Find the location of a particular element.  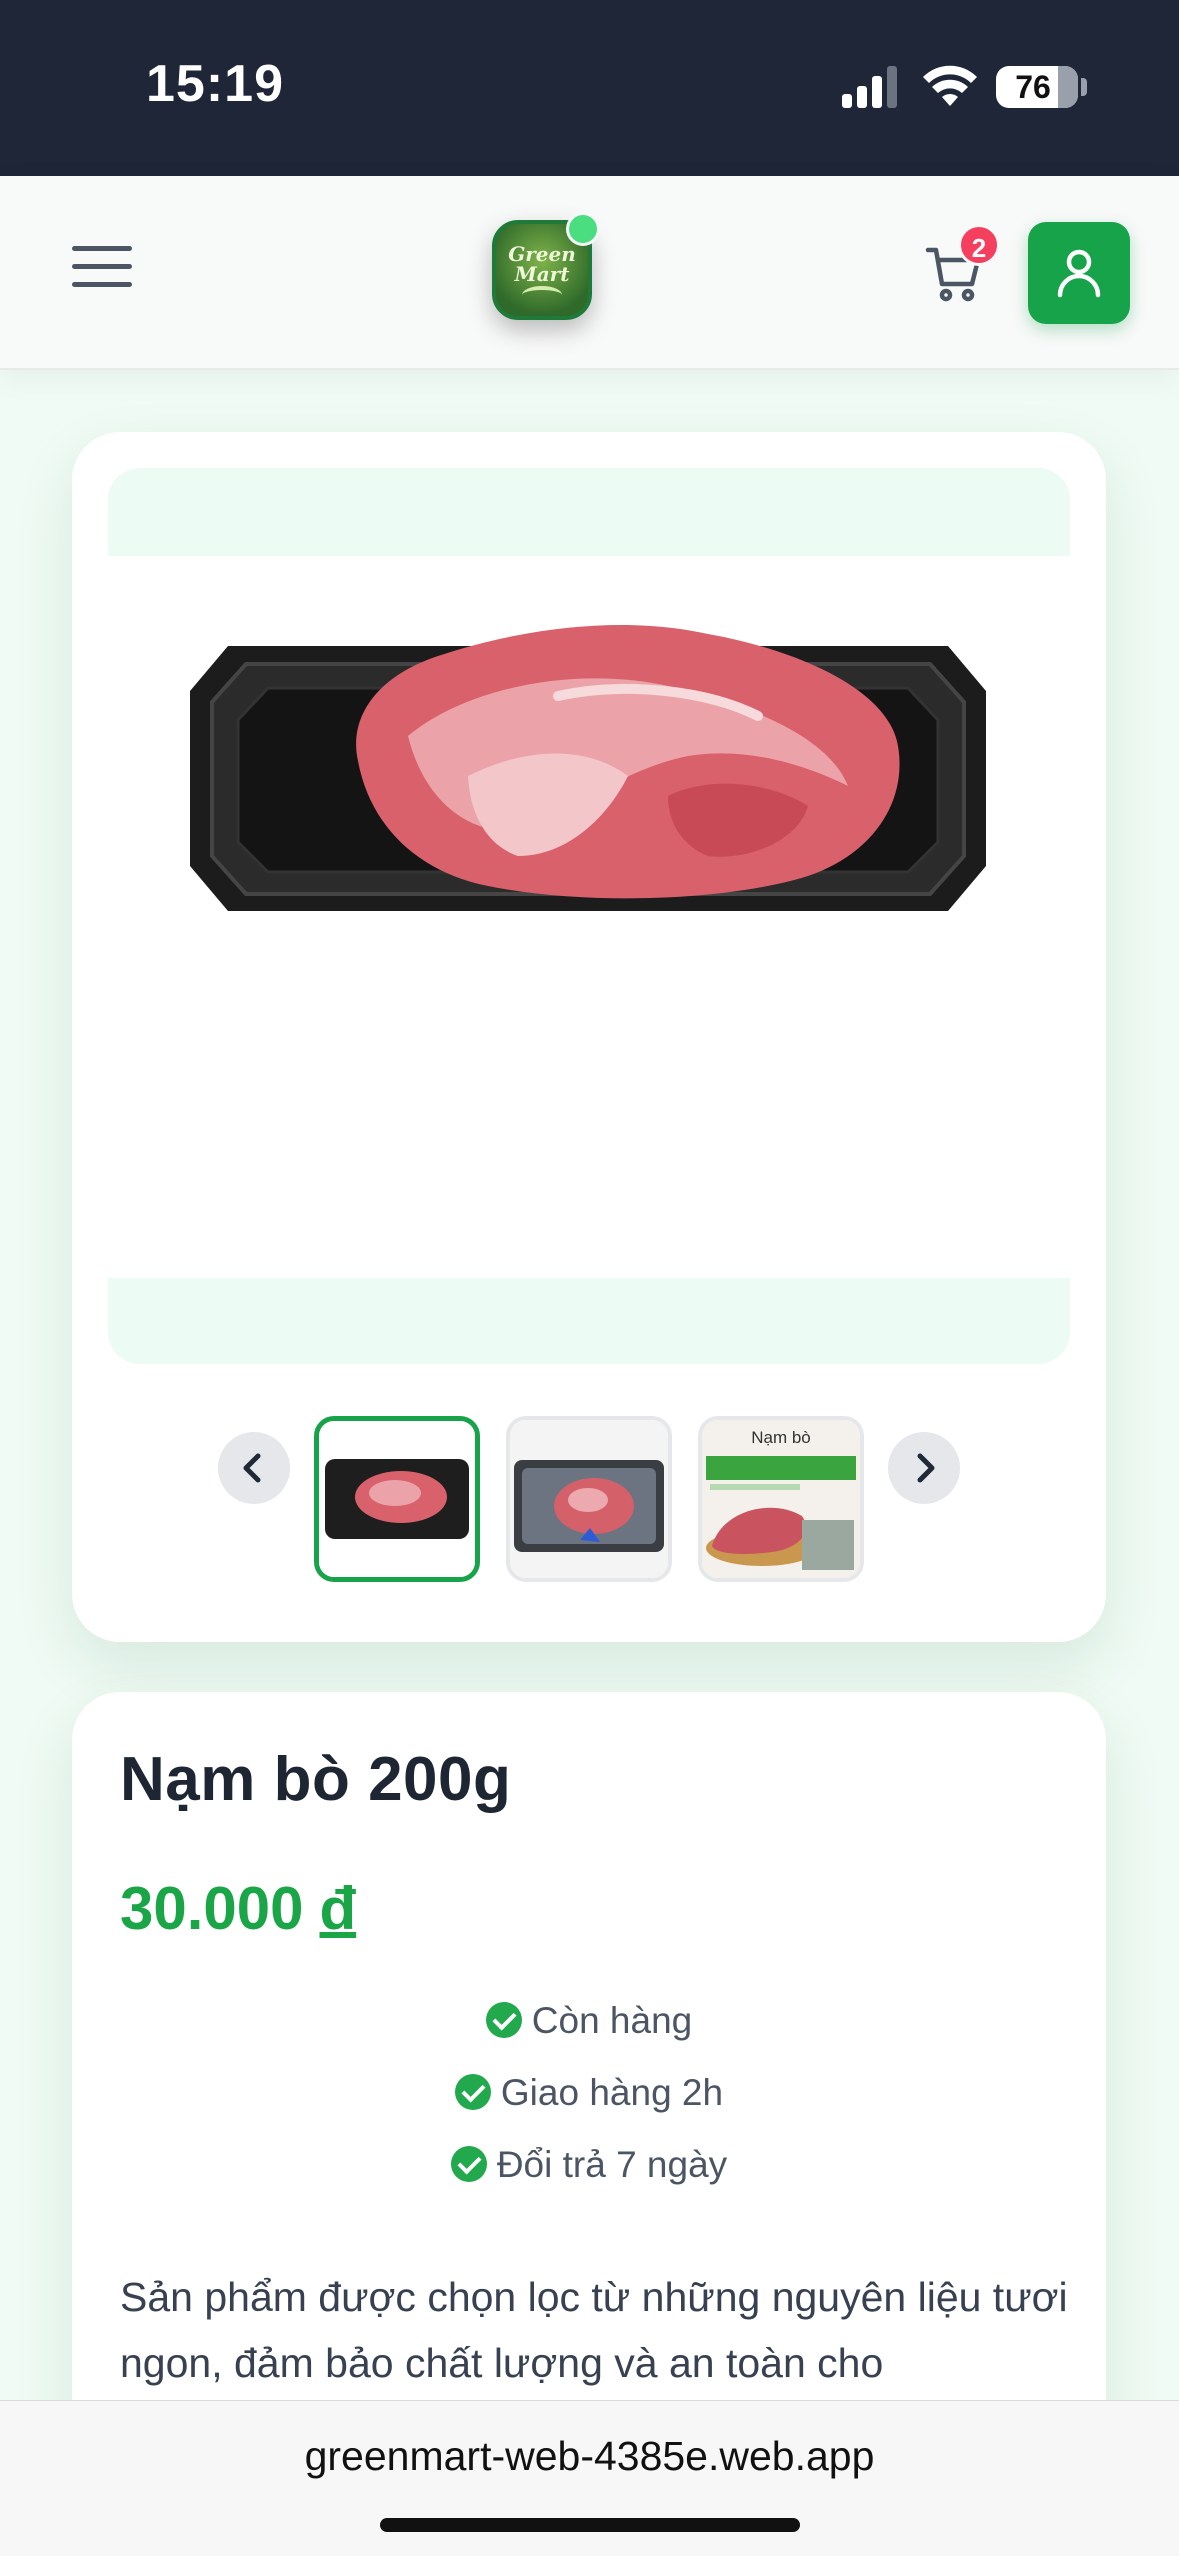

status-bar: 15:19 76 is located at coordinates (589, 88).